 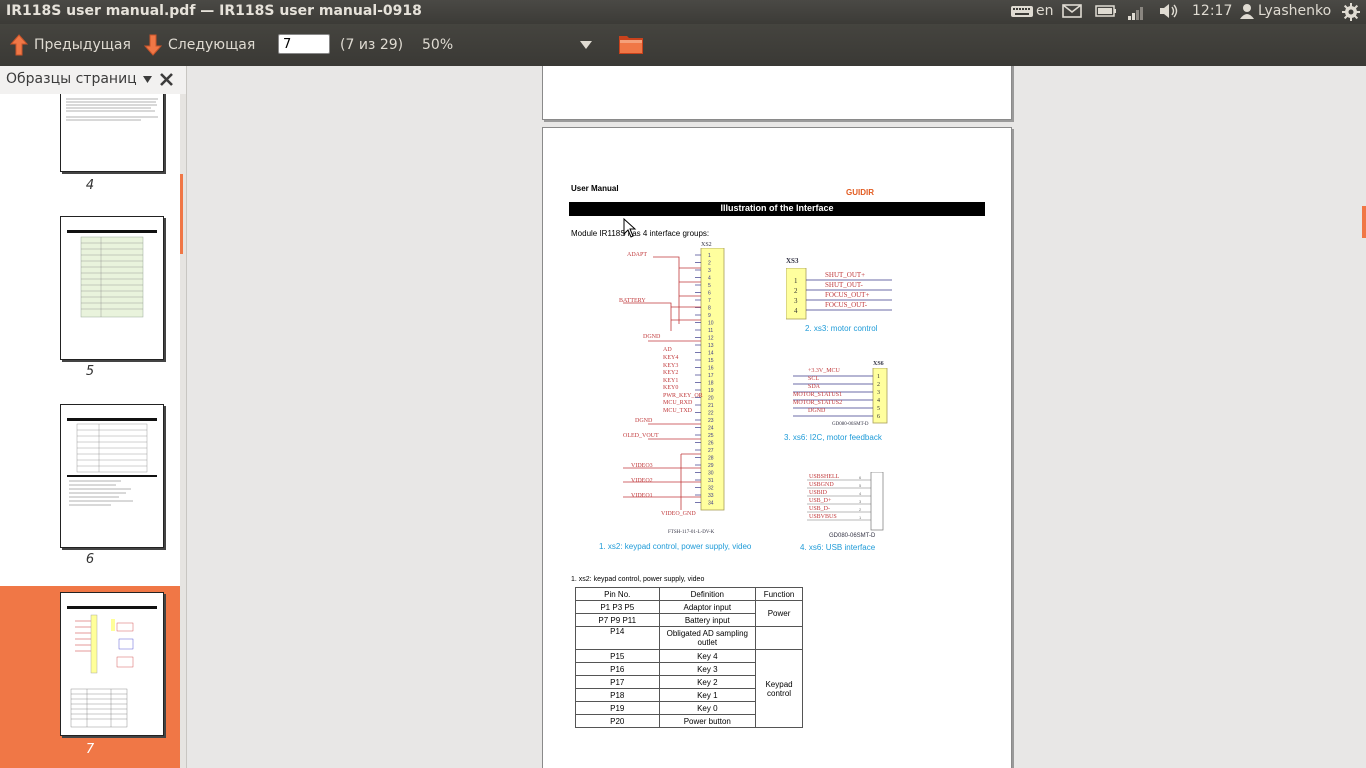 What do you see at coordinates (671, 388) in the screenshot?
I see `xs2-signal-label: KEY0` at bounding box center [671, 388].